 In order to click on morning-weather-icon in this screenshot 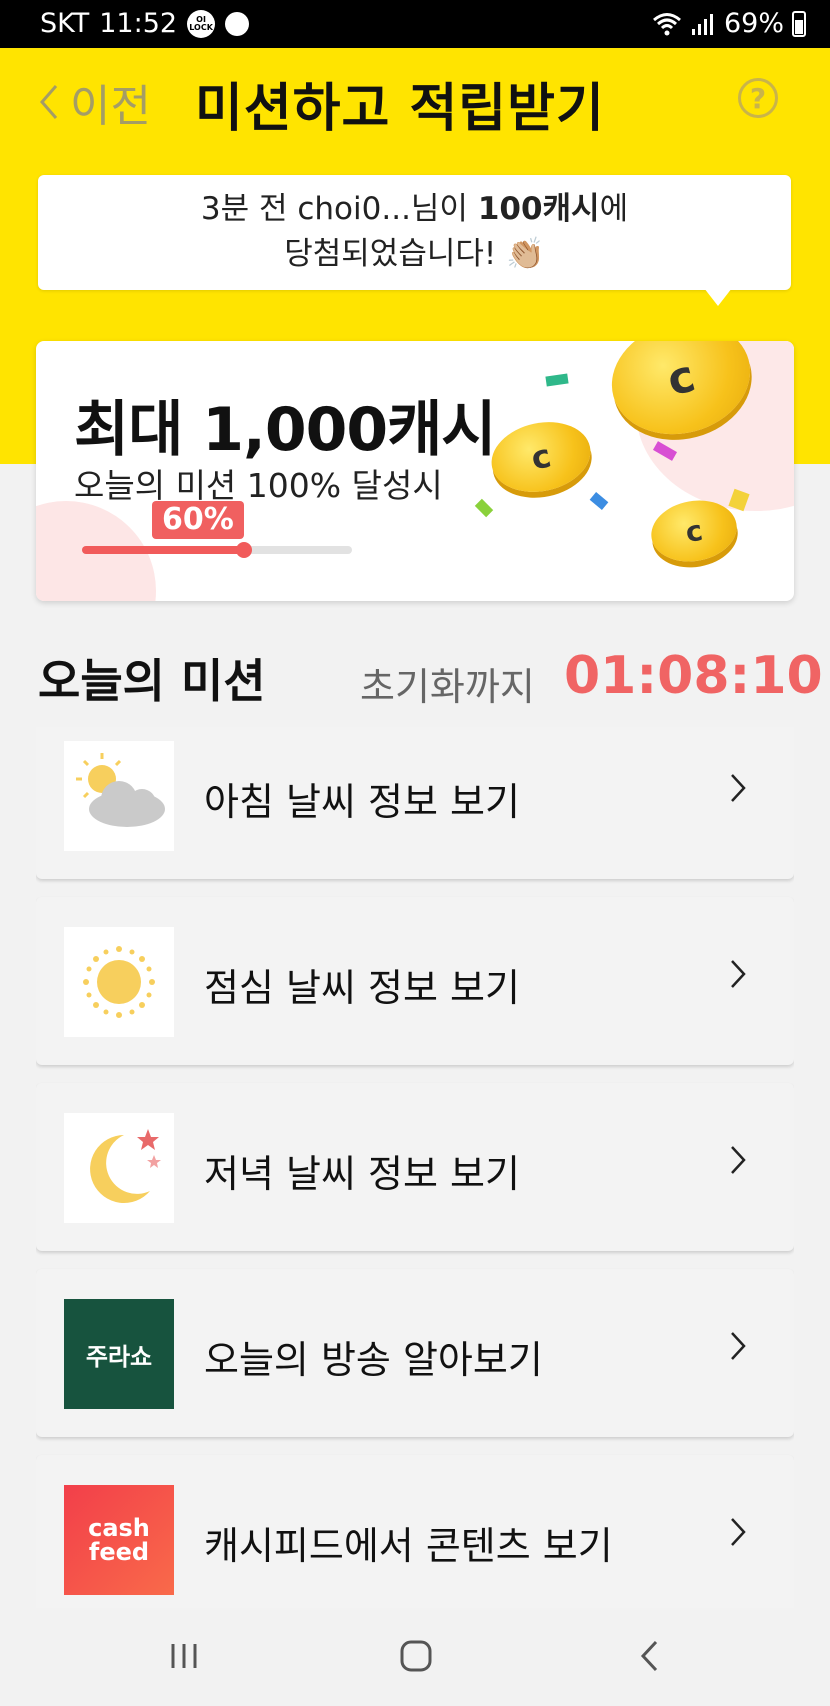, I will do `click(119, 796)`.